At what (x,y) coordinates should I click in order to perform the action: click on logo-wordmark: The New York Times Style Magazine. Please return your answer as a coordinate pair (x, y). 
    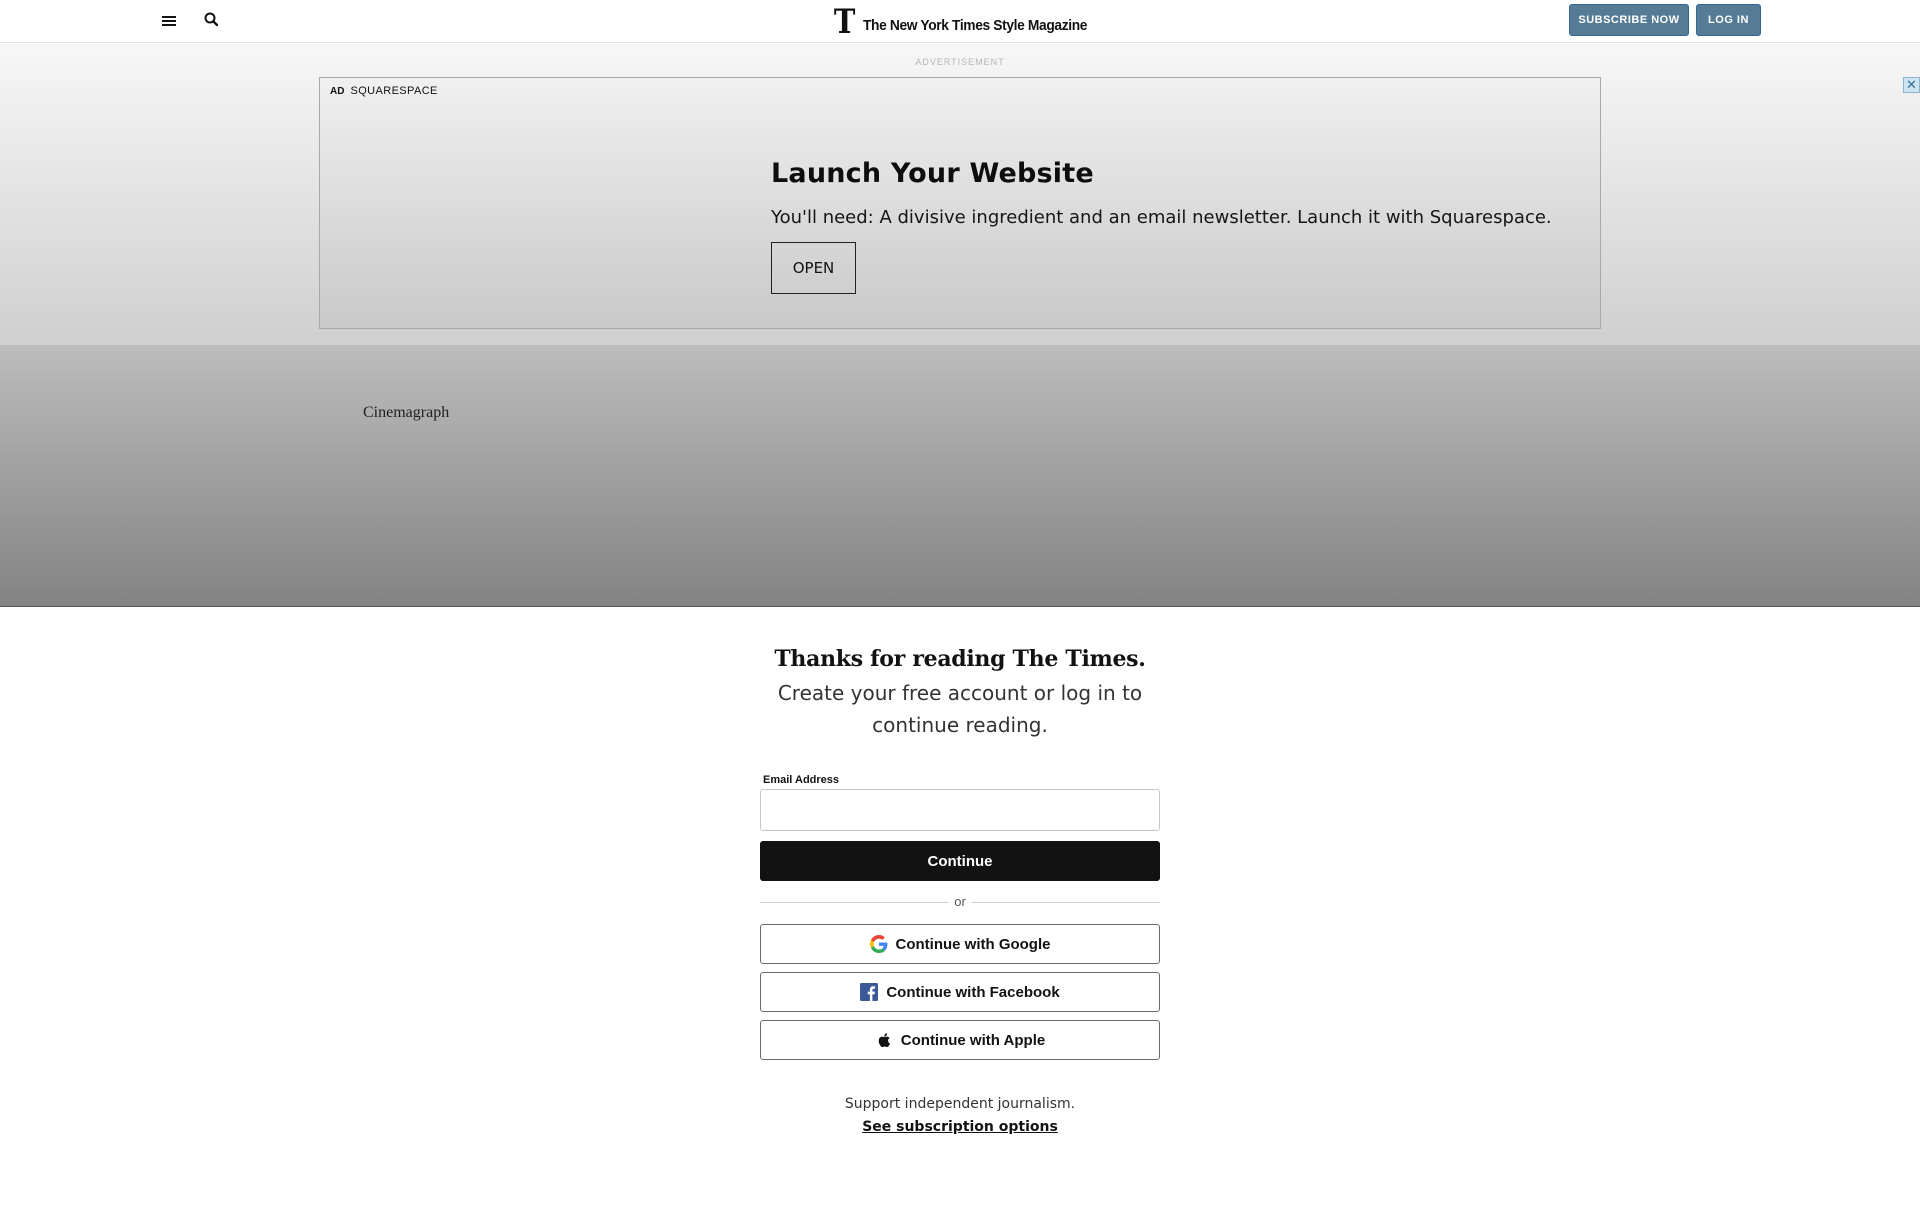
    Looking at the image, I should click on (975, 25).